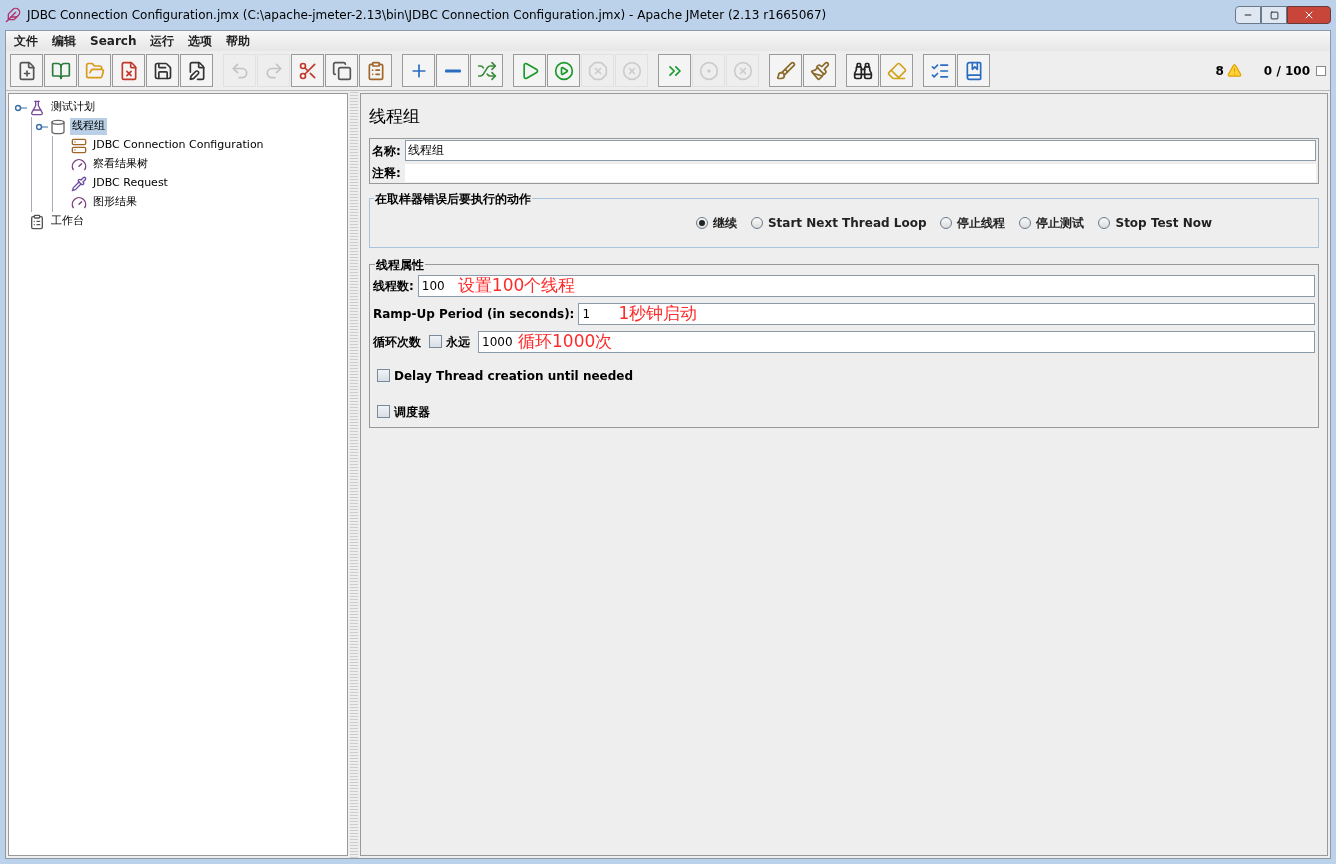 Image resolution: width=1336 pixels, height=864 pixels. Describe the element at coordinates (1234, 70) in the screenshot. I see `warning-icon` at that location.